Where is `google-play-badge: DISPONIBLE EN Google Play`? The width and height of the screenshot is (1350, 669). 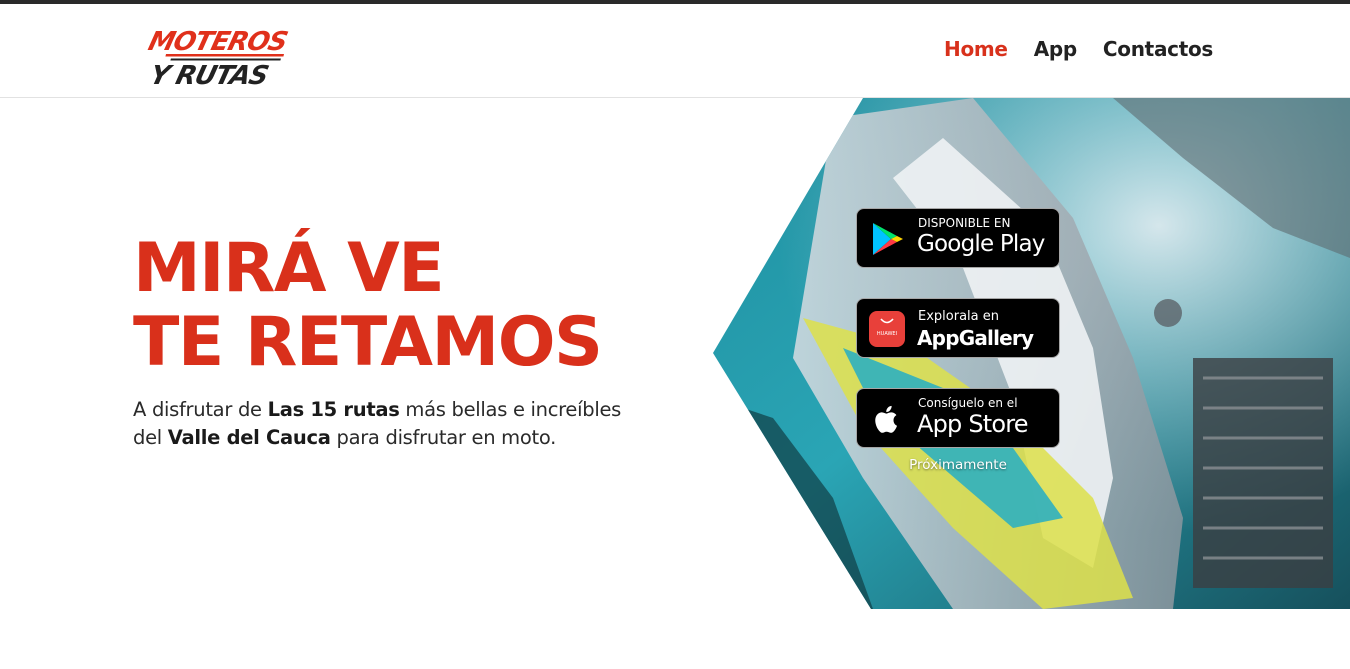
google-play-badge: DISPONIBLE EN Google Play is located at coordinates (958, 238).